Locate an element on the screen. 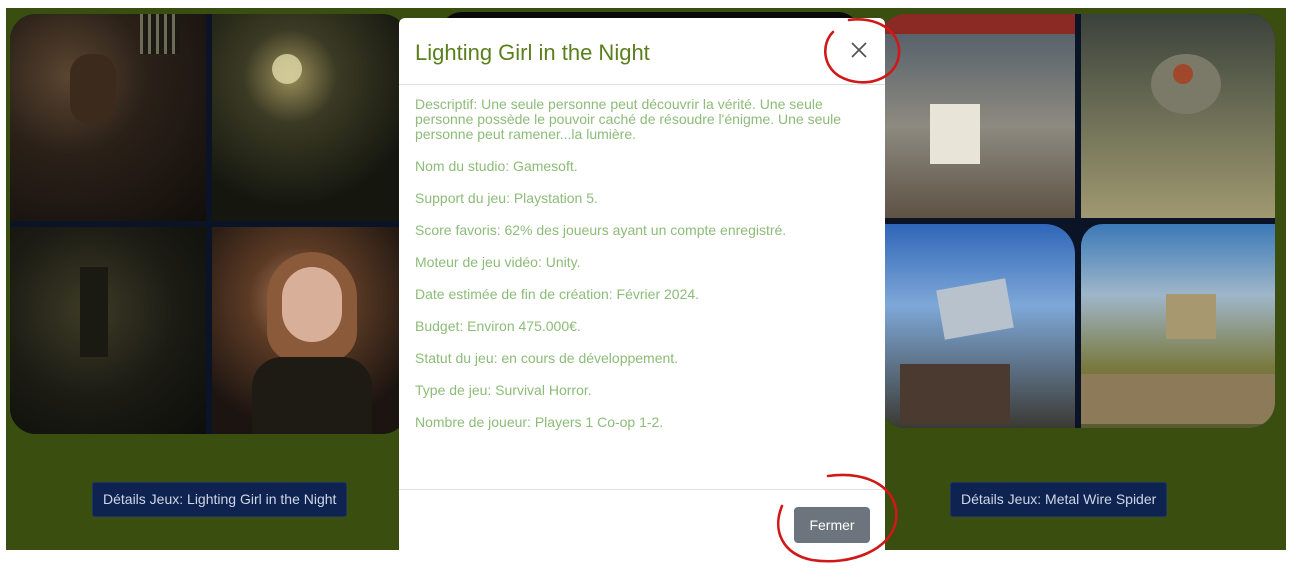 This screenshot has width=1290, height=570. field-studio: Nom du studio: Gamesoft. is located at coordinates (496, 166).